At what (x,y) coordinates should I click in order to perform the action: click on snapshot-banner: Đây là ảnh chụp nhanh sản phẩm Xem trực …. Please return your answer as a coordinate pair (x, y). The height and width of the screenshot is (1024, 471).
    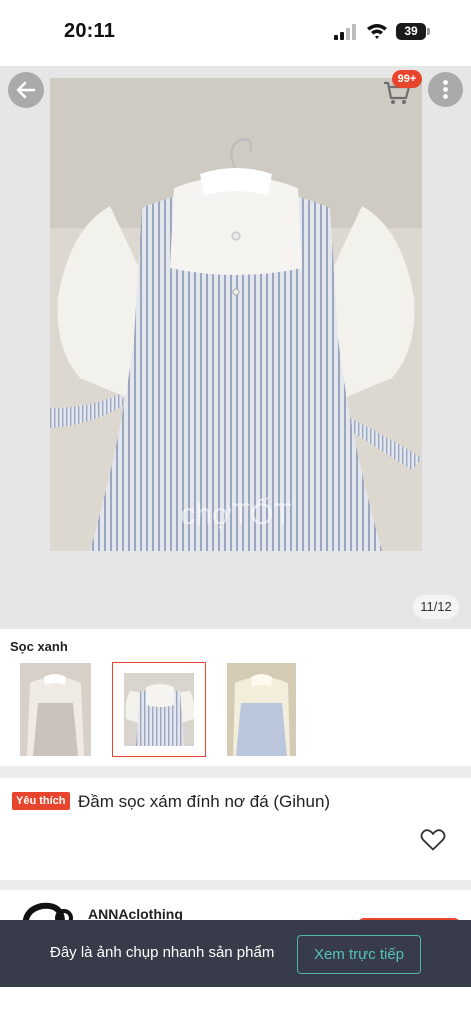
    Looking at the image, I should click on (235, 953).